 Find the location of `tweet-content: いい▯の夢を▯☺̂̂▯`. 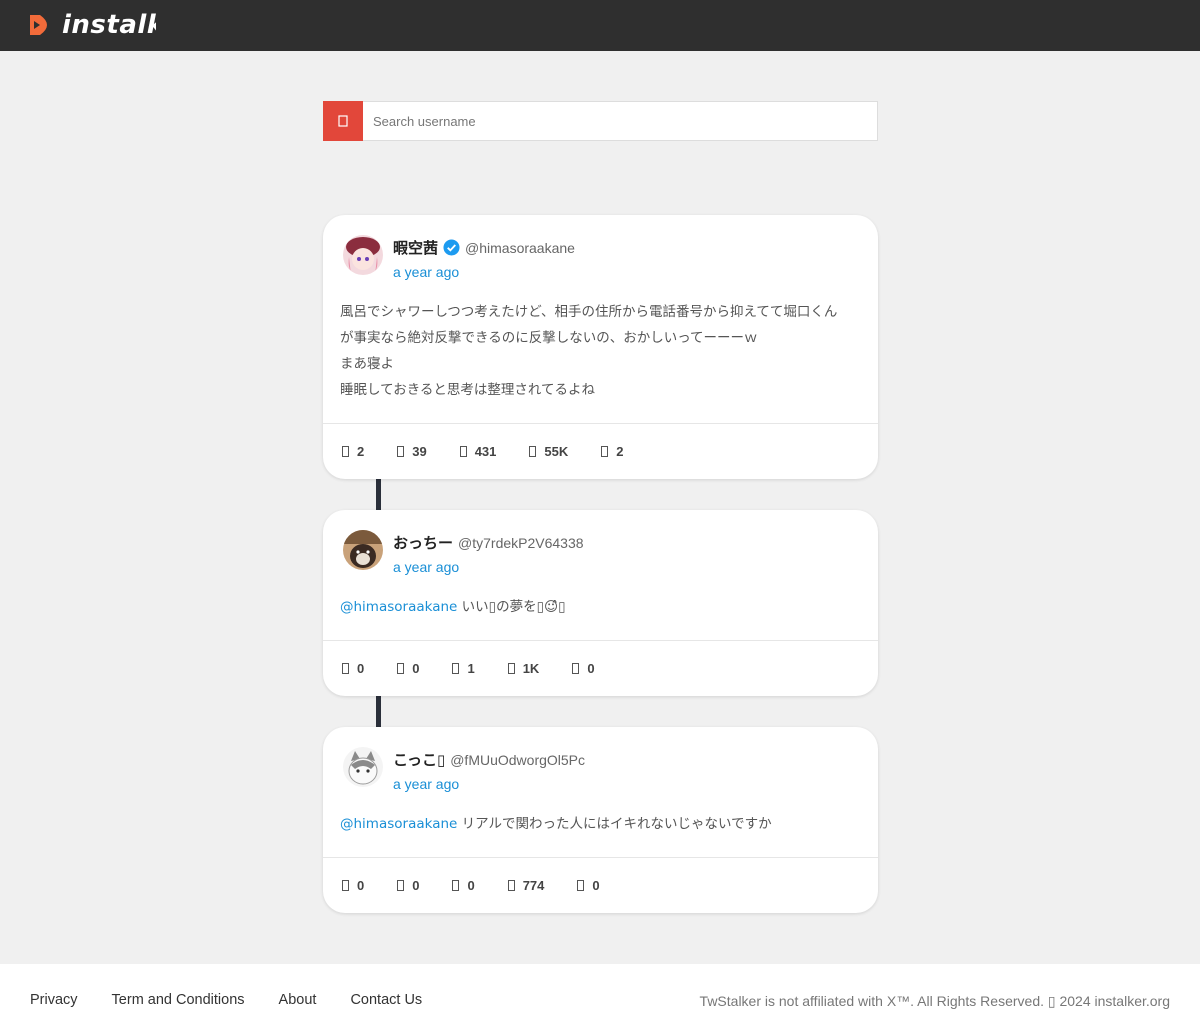

tweet-content: いい▯の夢を▯☺̂̂▯ is located at coordinates (511, 607).